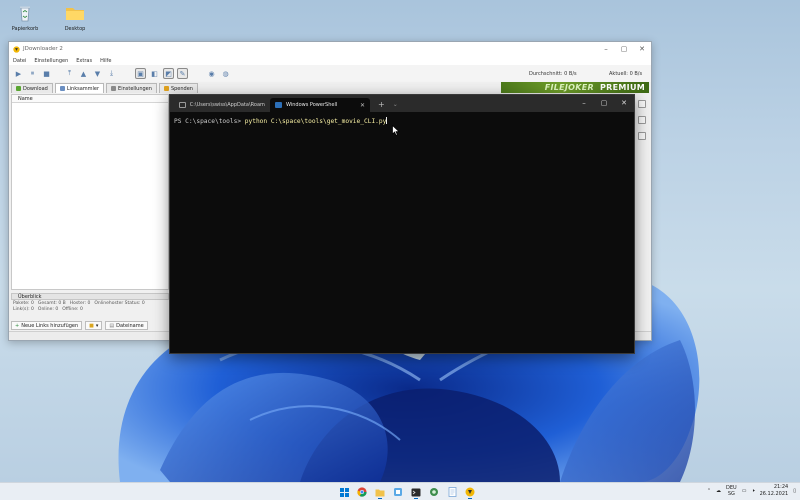 This screenshot has height=500, width=800. I want to click on terminal-tab-label: C:\Users\swiss\AppData\Roamin, so click(227, 105).